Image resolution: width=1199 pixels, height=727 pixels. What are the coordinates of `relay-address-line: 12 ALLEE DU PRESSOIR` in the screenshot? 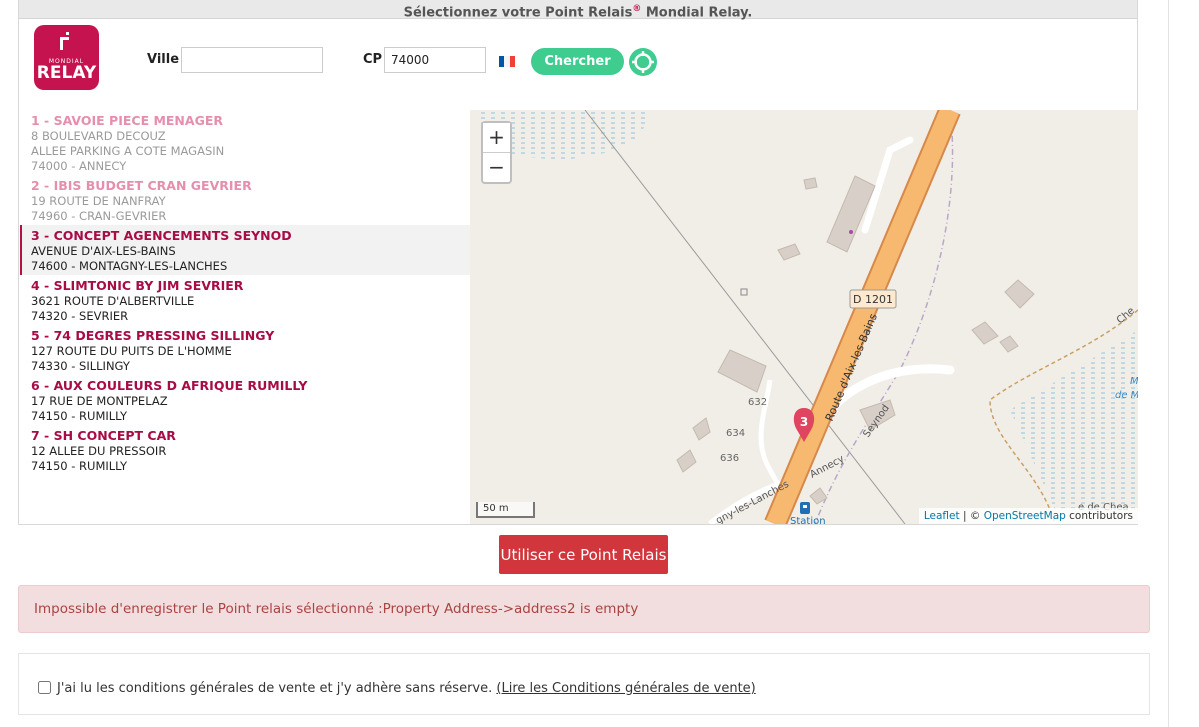 It's located at (99, 451).